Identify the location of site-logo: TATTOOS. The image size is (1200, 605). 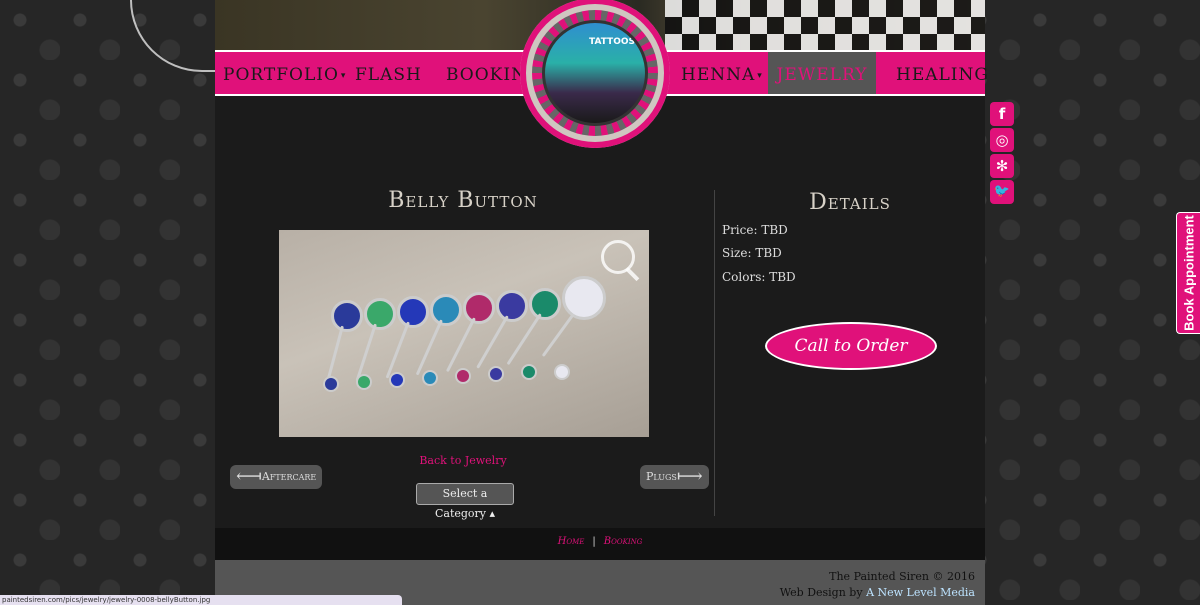
(595, 74).